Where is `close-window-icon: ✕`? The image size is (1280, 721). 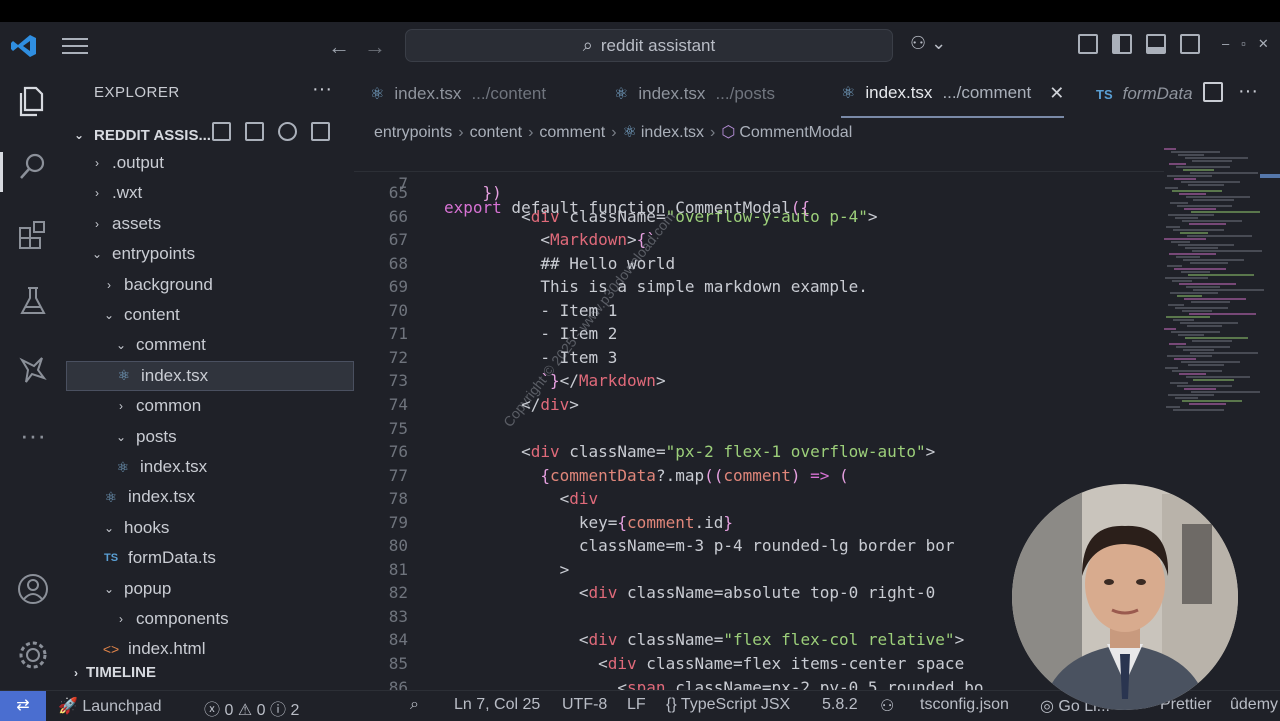
close-window-icon: ✕ is located at coordinates (1263, 44).